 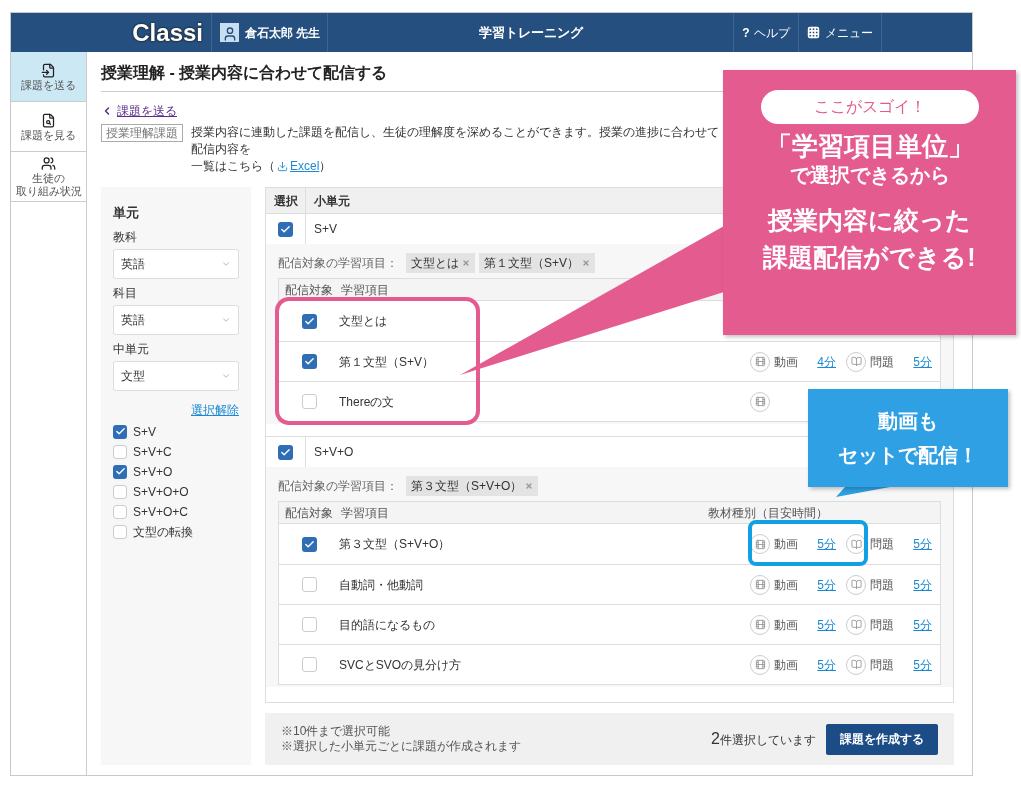 What do you see at coordinates (826, 361) in the screenshot?
I see `time-link: 4分` at bounding box center [826, 361].